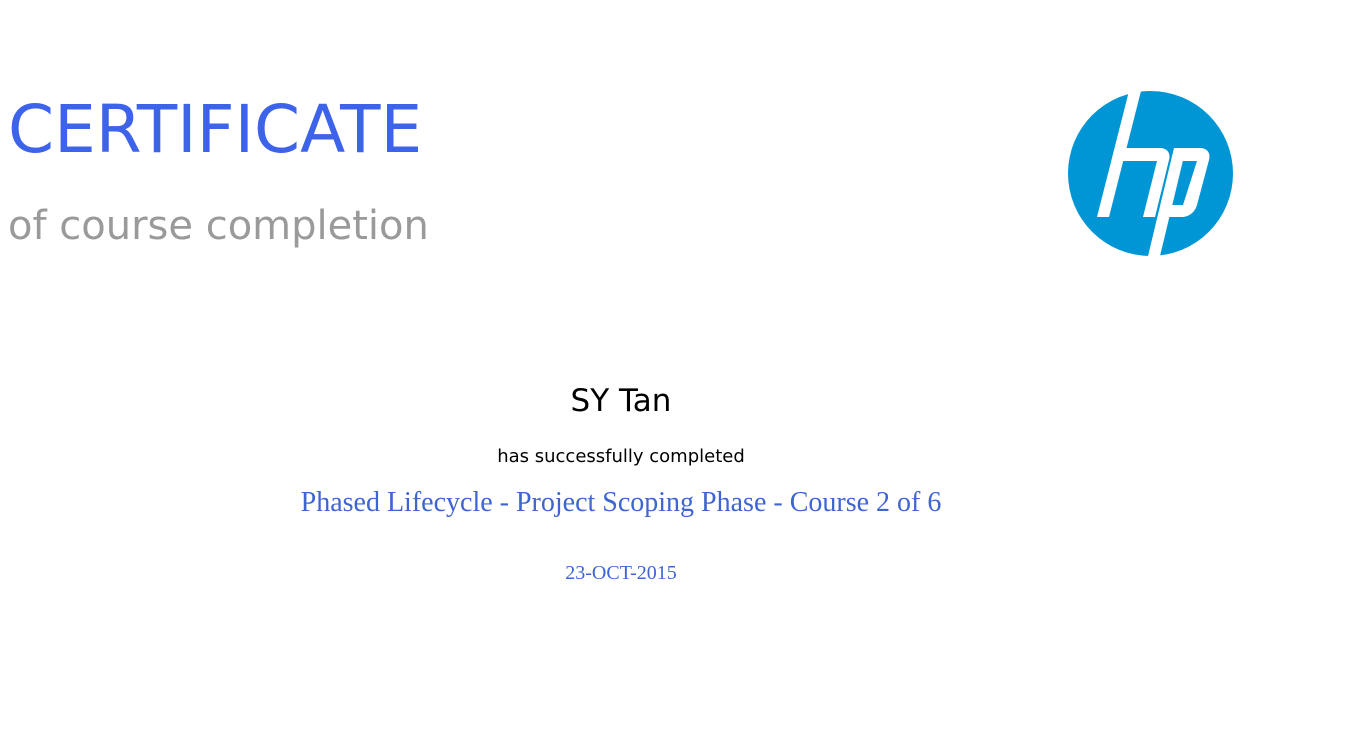  What do you see at coordinates (218, 226) in the screenshot?
I see `certificate-subtitle: of course completion` at bounding box center [218, 226].